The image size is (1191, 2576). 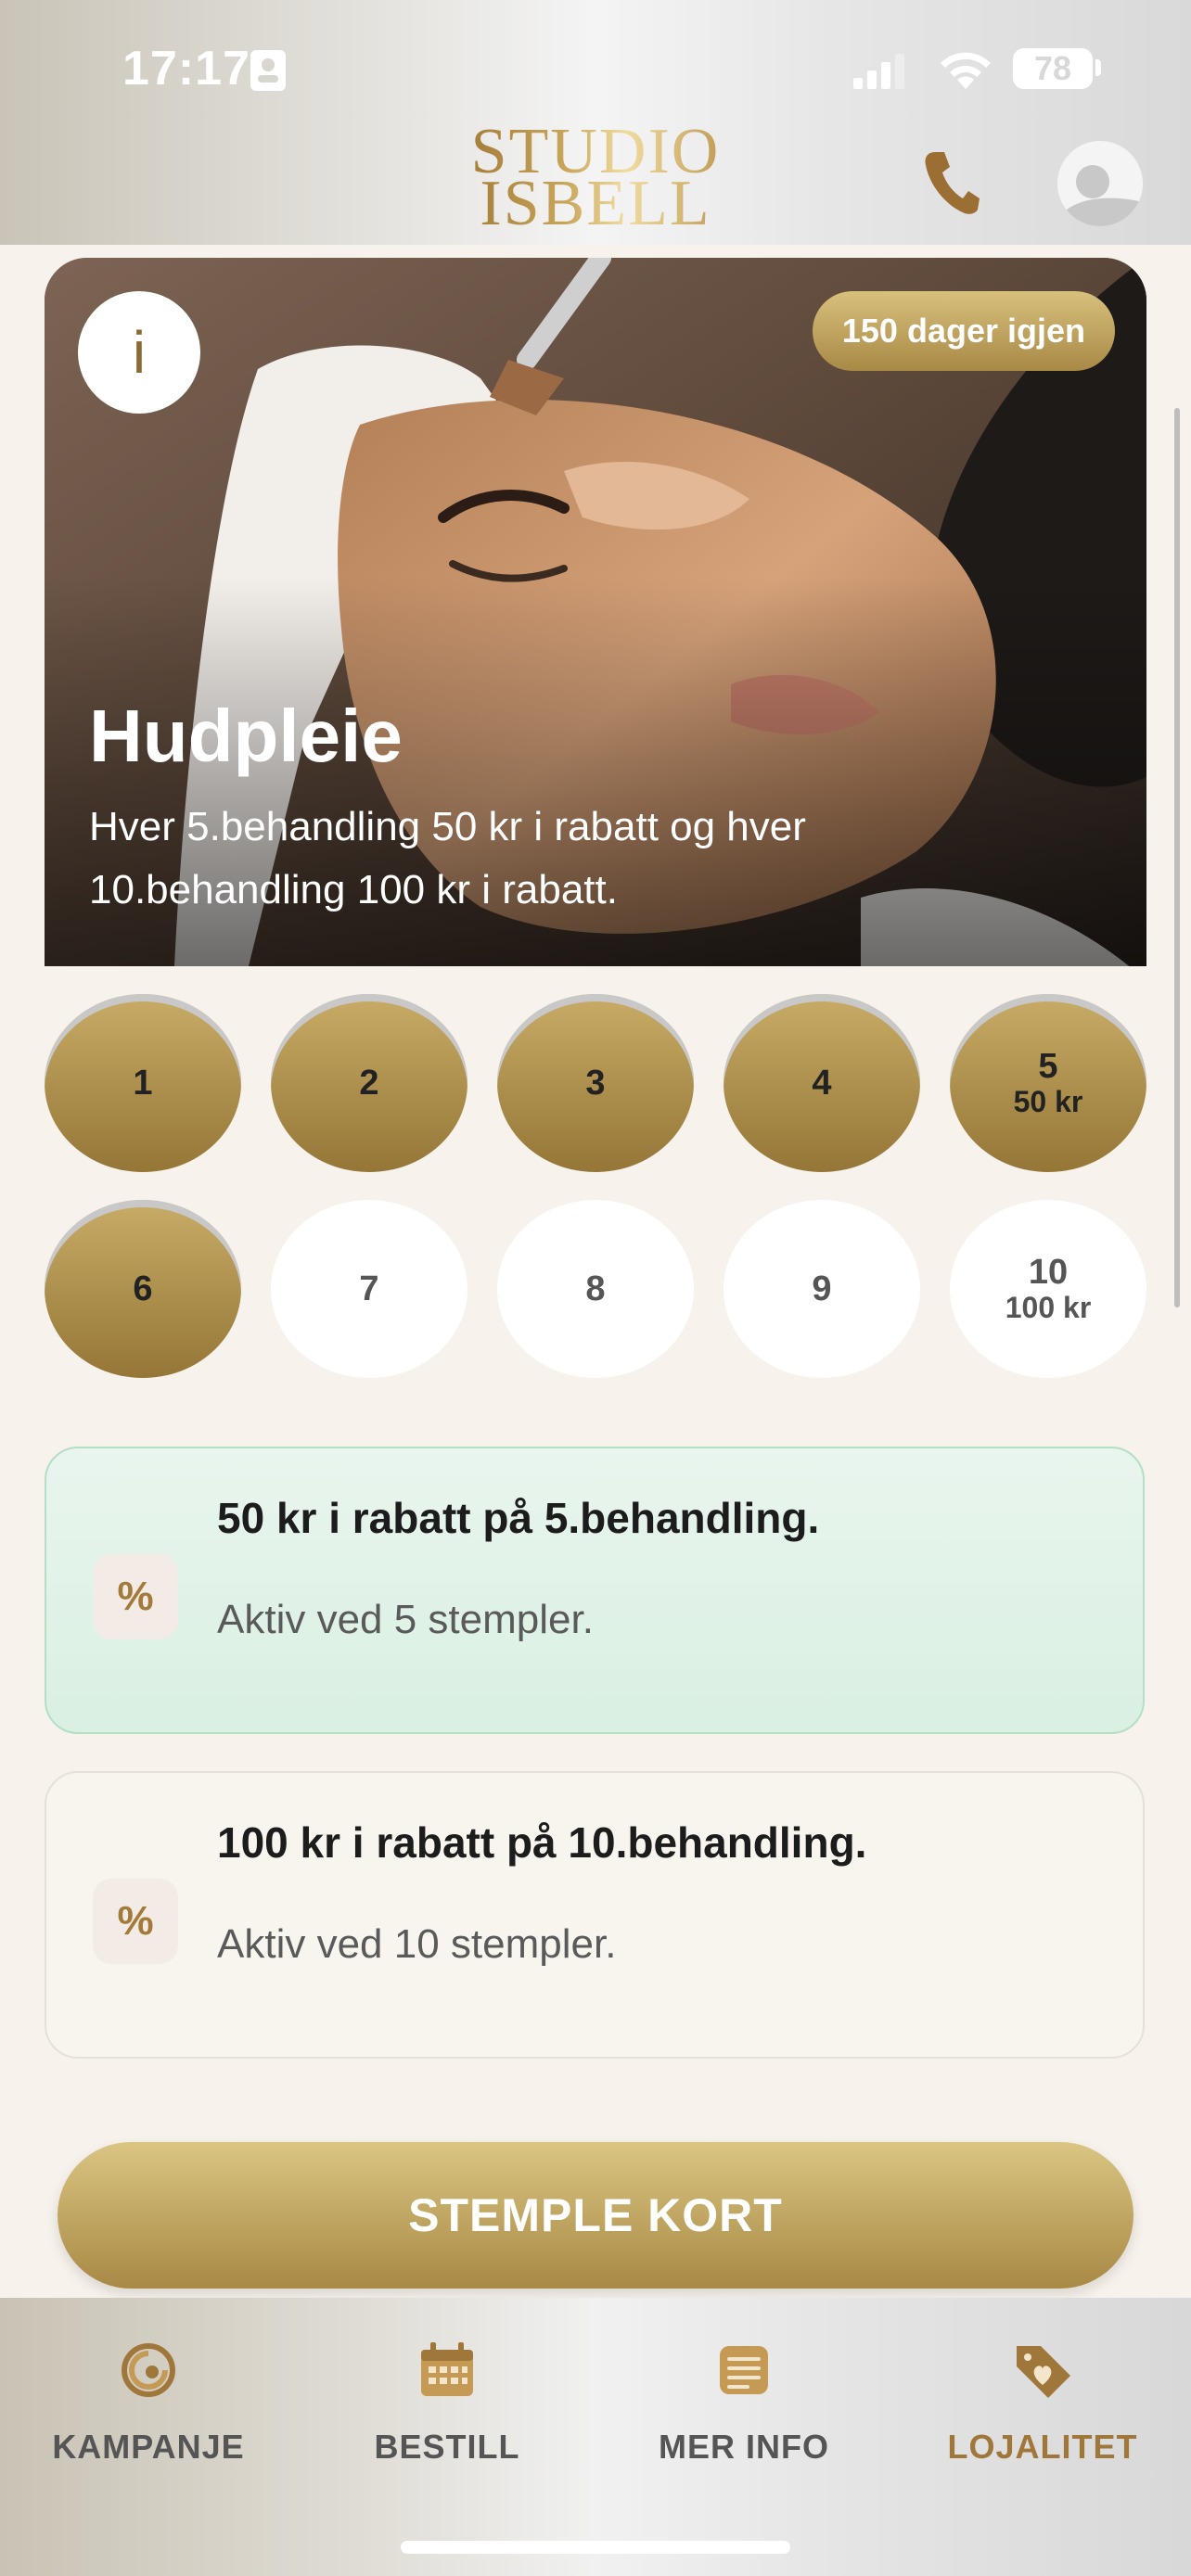 I want to click on battery-tip, so click(x=1098, y=67).